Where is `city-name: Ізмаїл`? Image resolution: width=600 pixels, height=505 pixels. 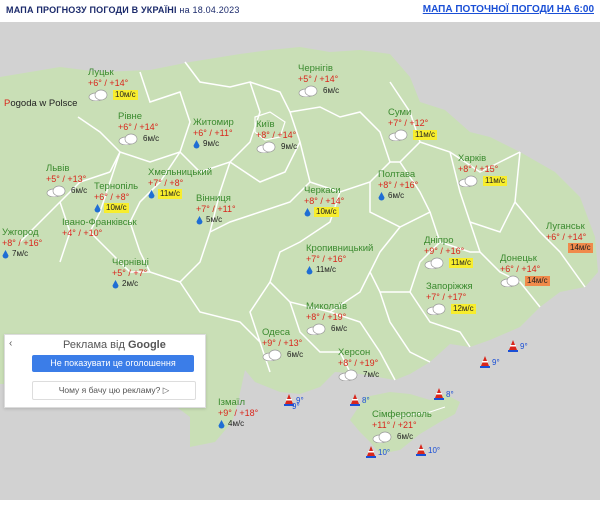
city-name: Ізмаїл is located at coordinates (231, 402).